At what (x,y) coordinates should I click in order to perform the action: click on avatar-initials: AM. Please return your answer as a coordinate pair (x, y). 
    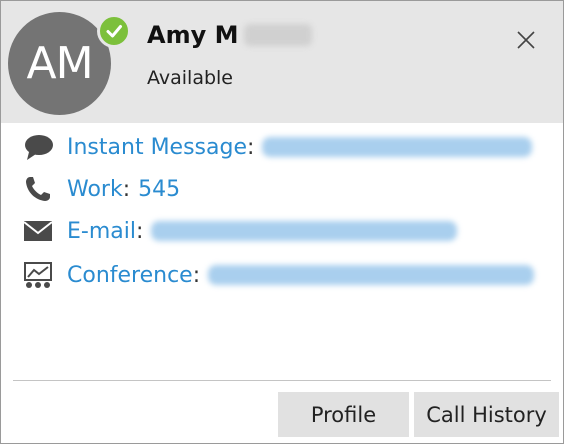
    Looking at the image, I should click on (59, 63).